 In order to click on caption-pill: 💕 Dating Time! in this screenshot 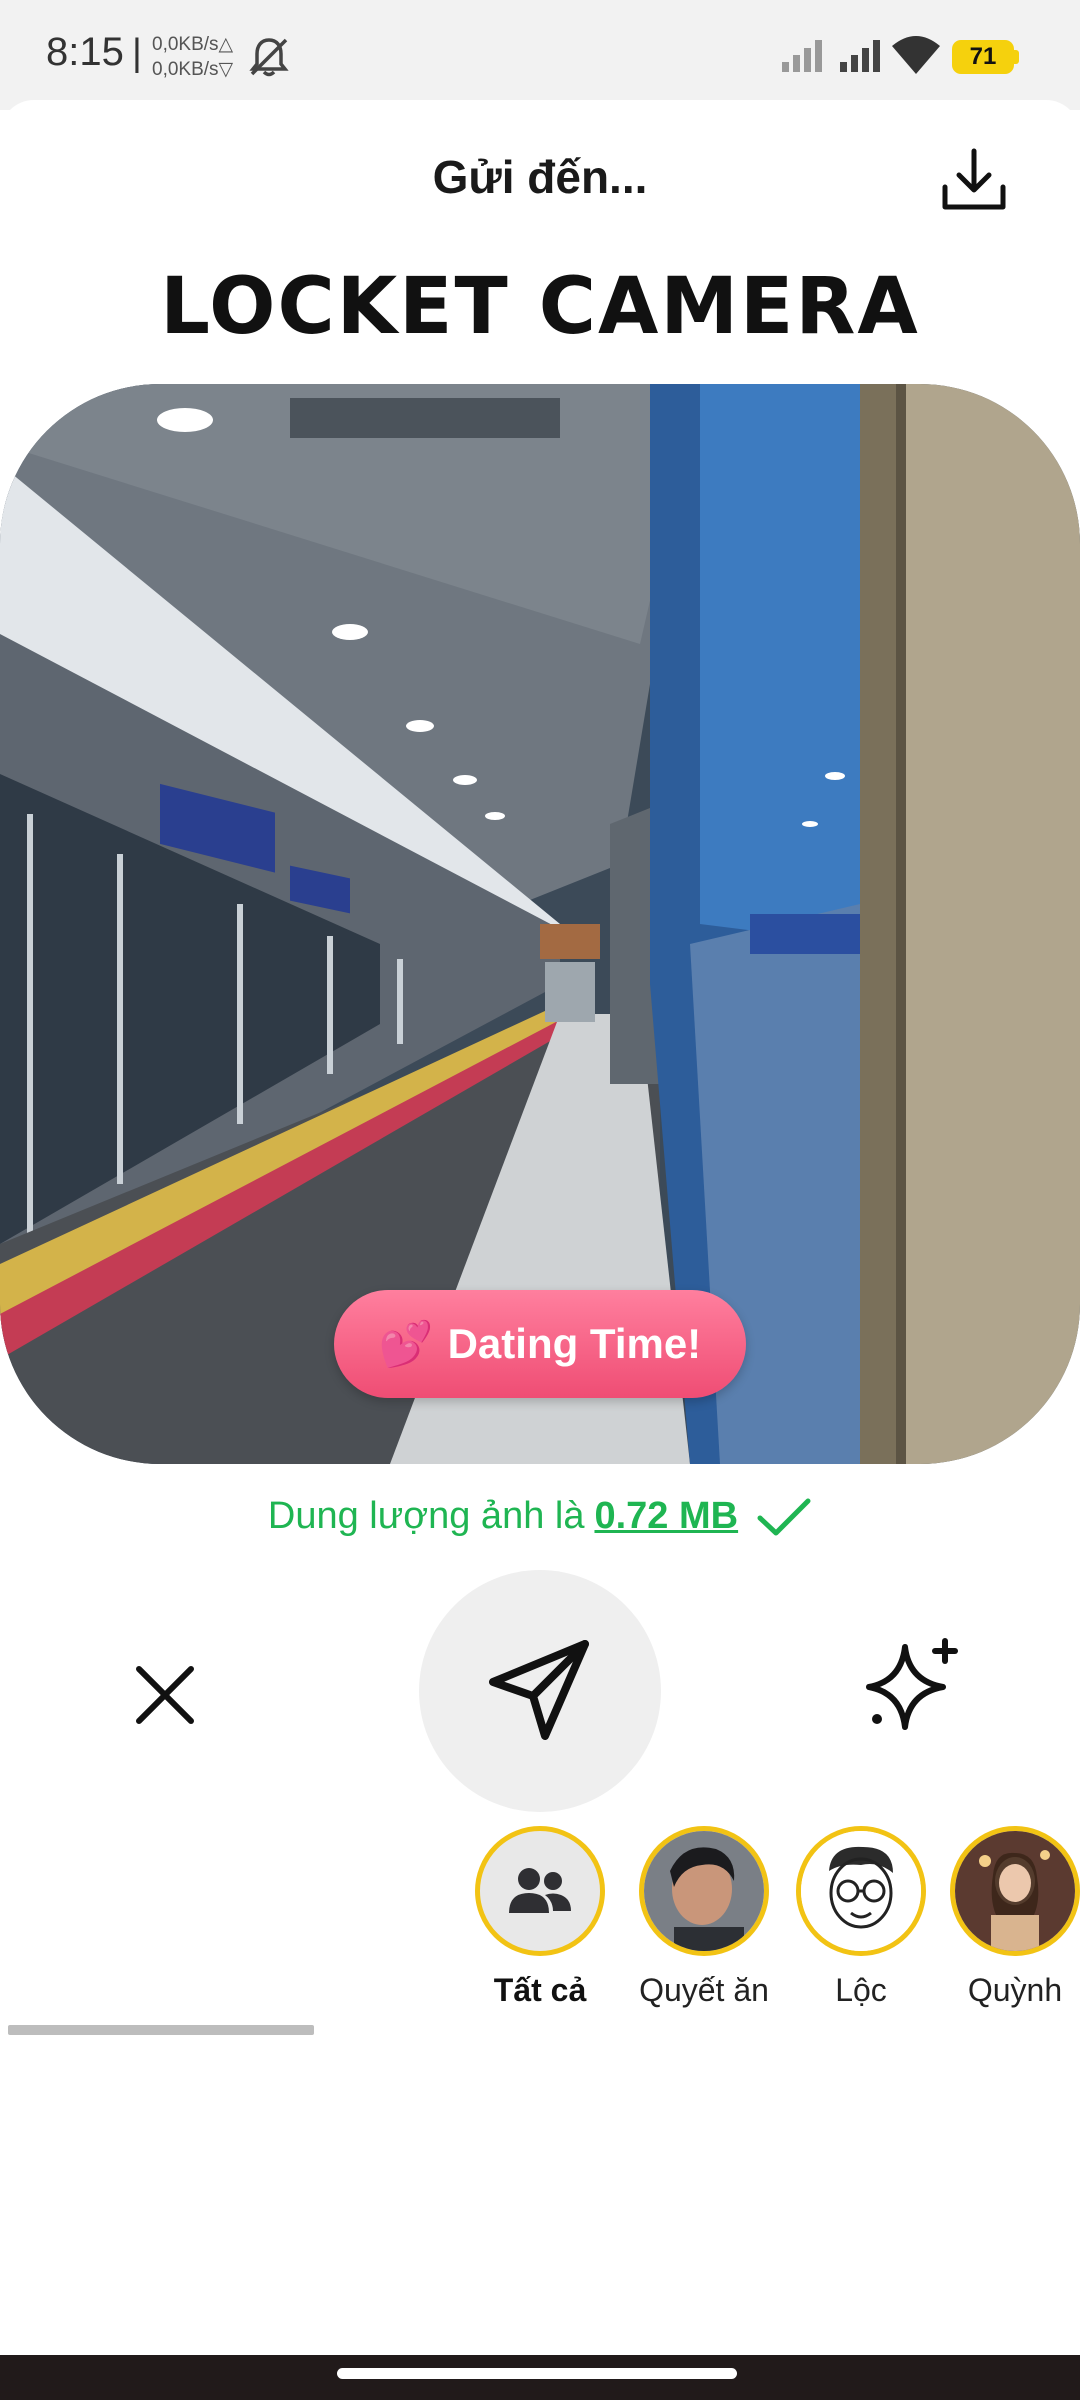, I will do `click(540, 1344)`.